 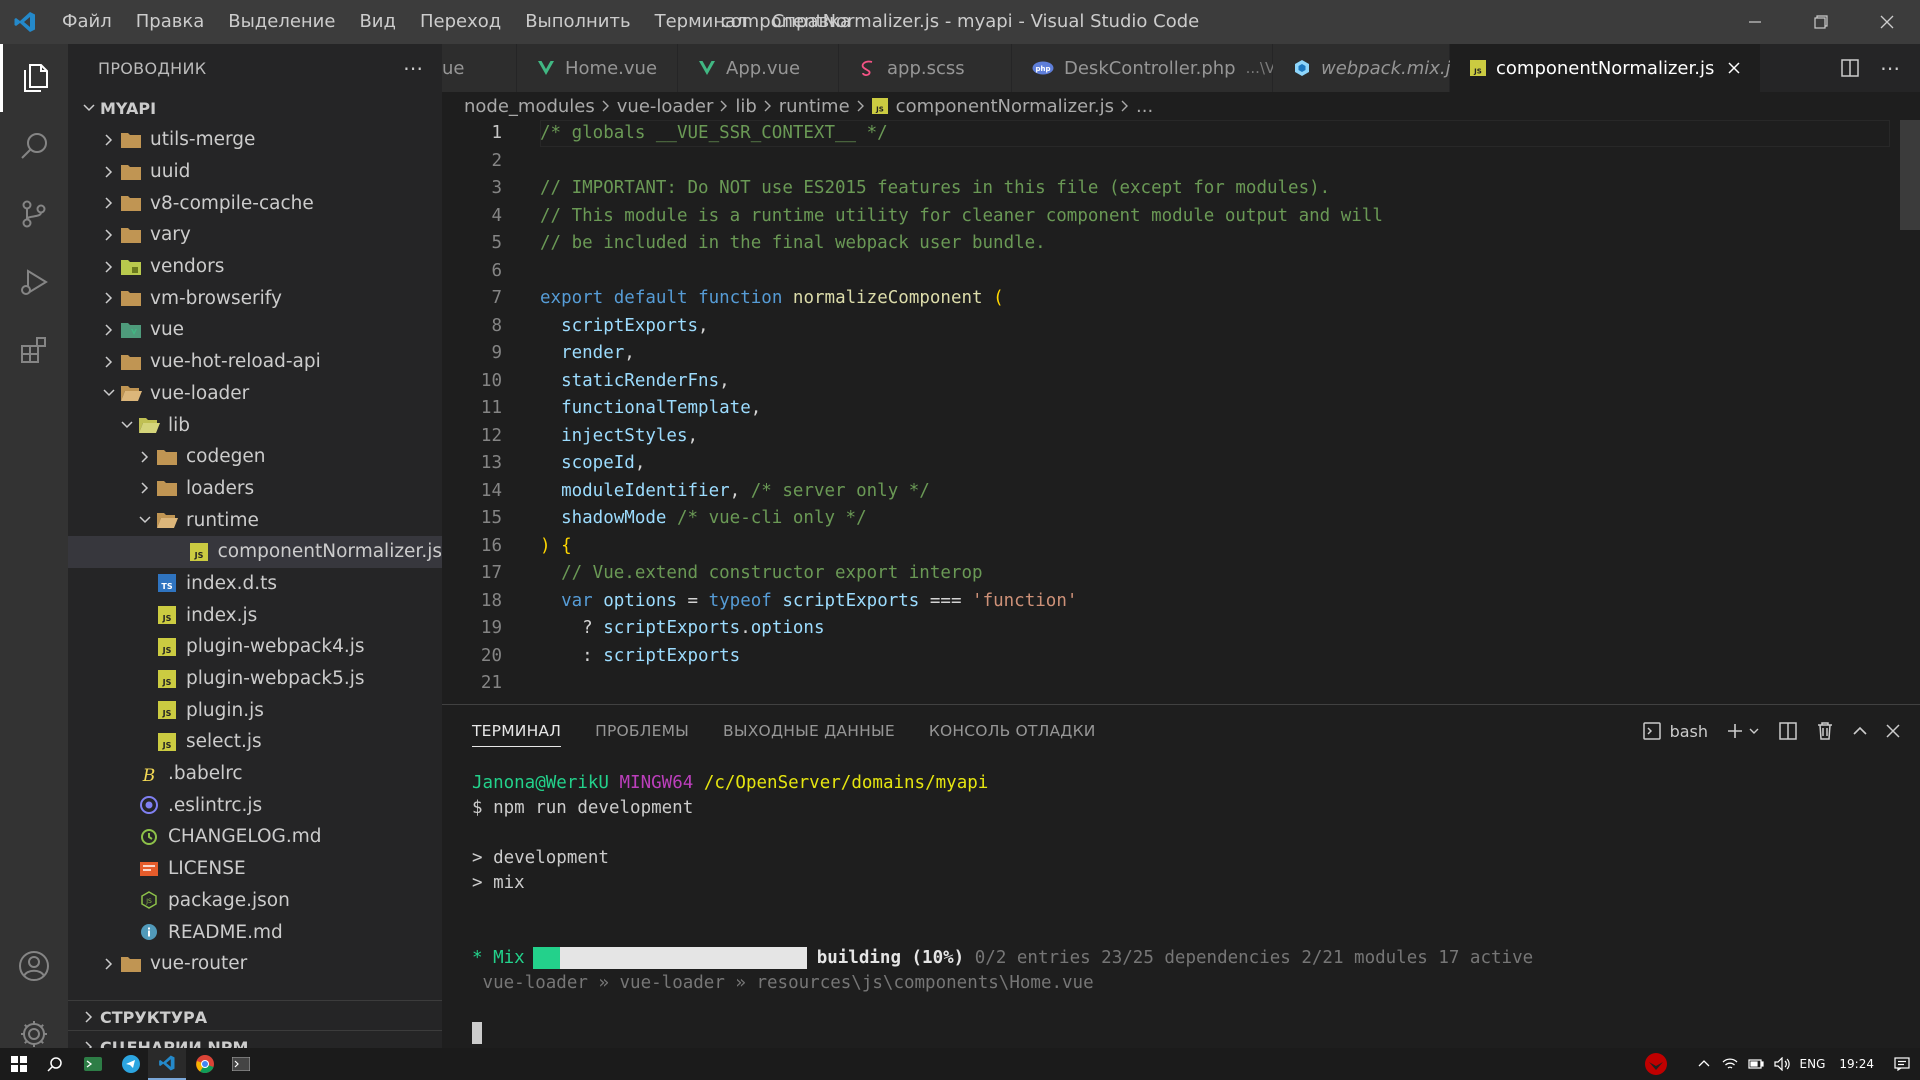 What do you see at coordinates (811, 22) in the screenshot?
I see `menu-item: Справка` at bounding box center [811, 22].